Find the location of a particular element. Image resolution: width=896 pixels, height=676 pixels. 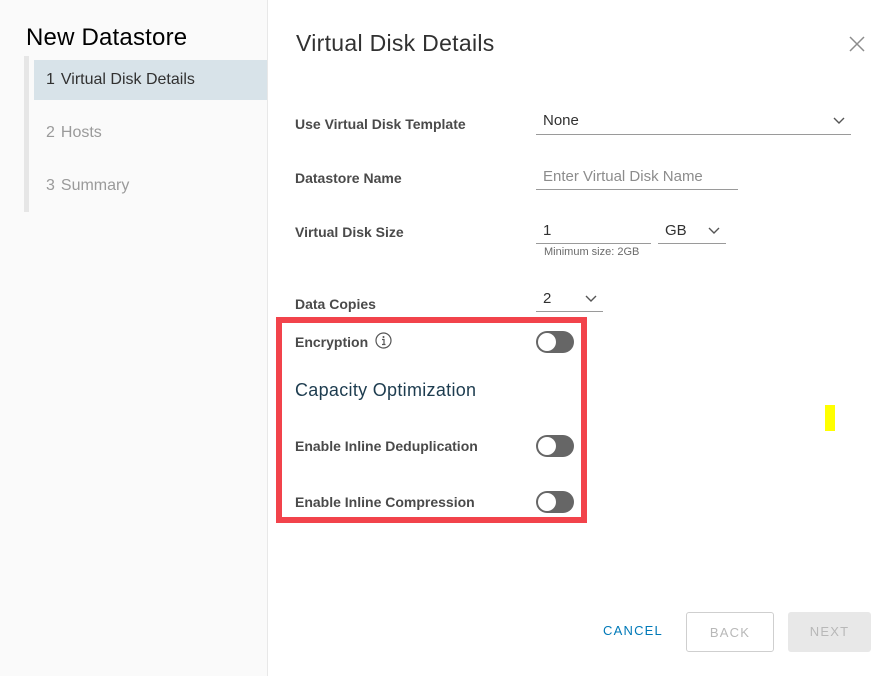

step-virtual-disk-details: 1 Virtual Disk Details is located at coordinates (150, 80).